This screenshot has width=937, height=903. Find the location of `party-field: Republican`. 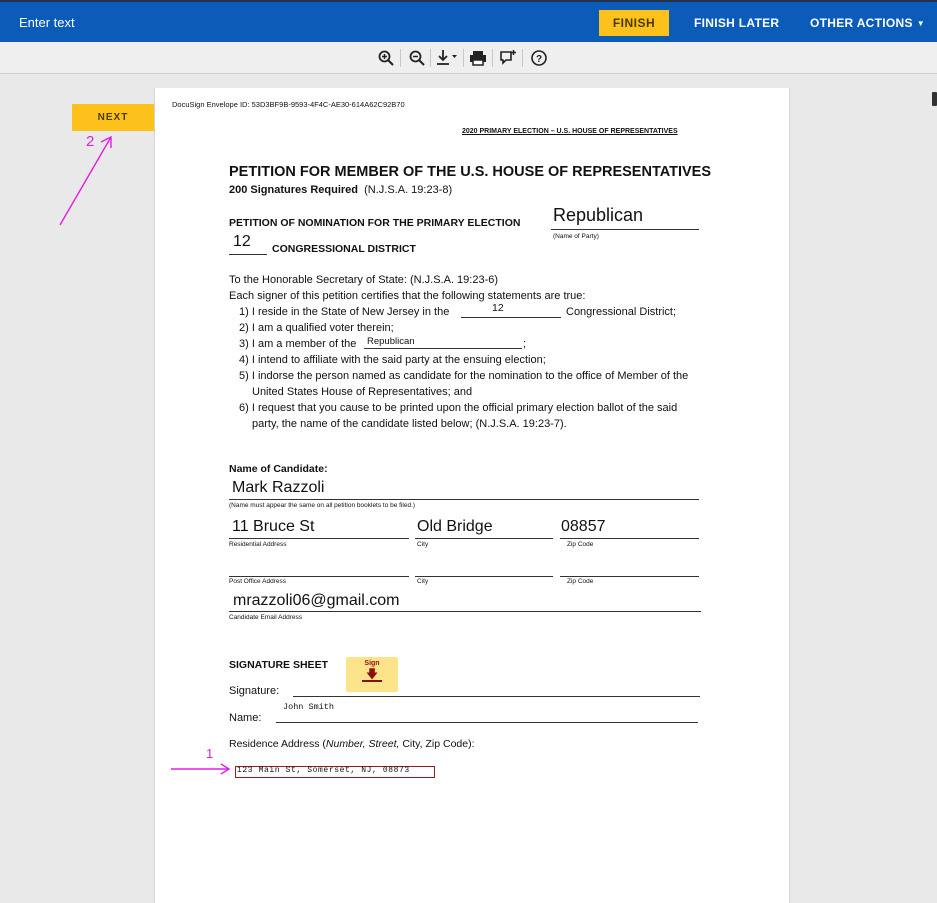

party-field: Republican is located at coordinates (598, 215).